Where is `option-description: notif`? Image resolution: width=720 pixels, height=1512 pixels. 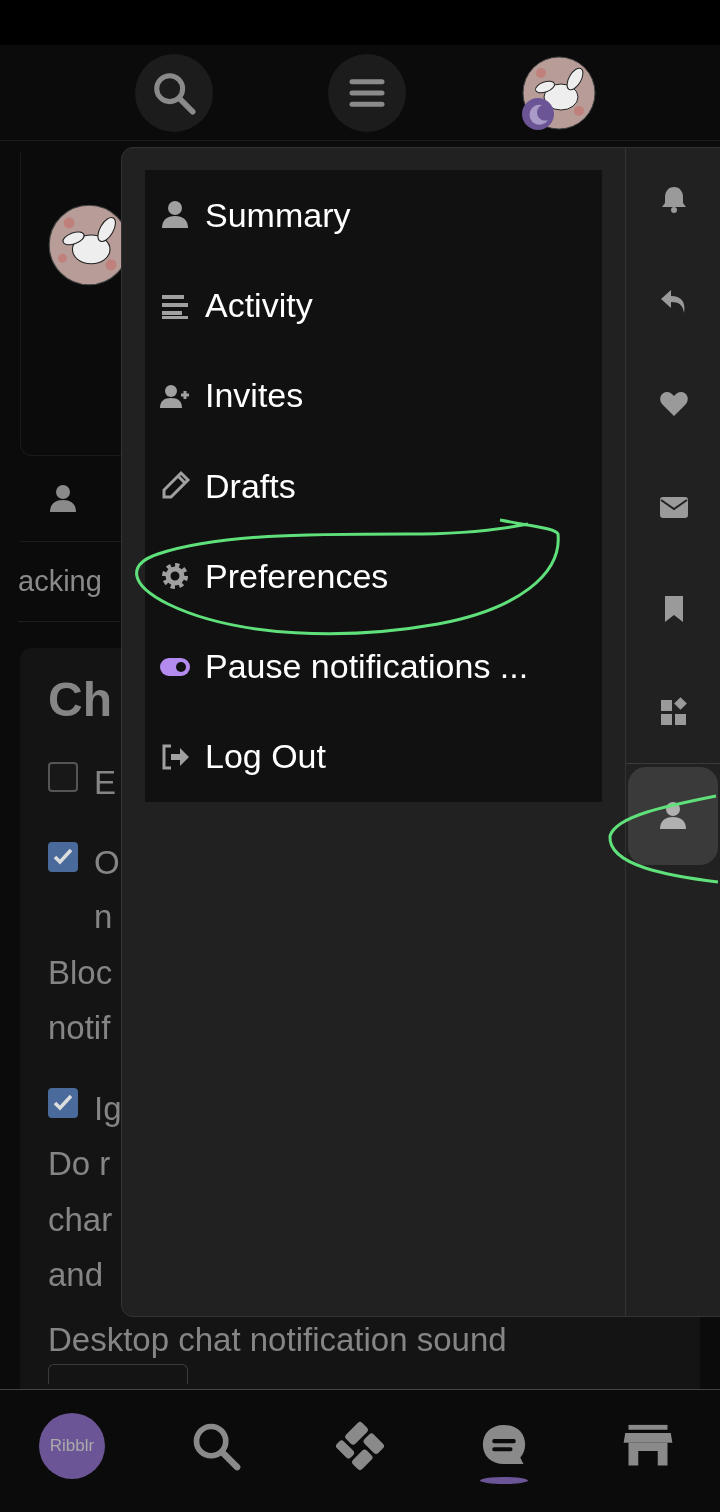
option-description: notif is located at coordinates (80, 1028).